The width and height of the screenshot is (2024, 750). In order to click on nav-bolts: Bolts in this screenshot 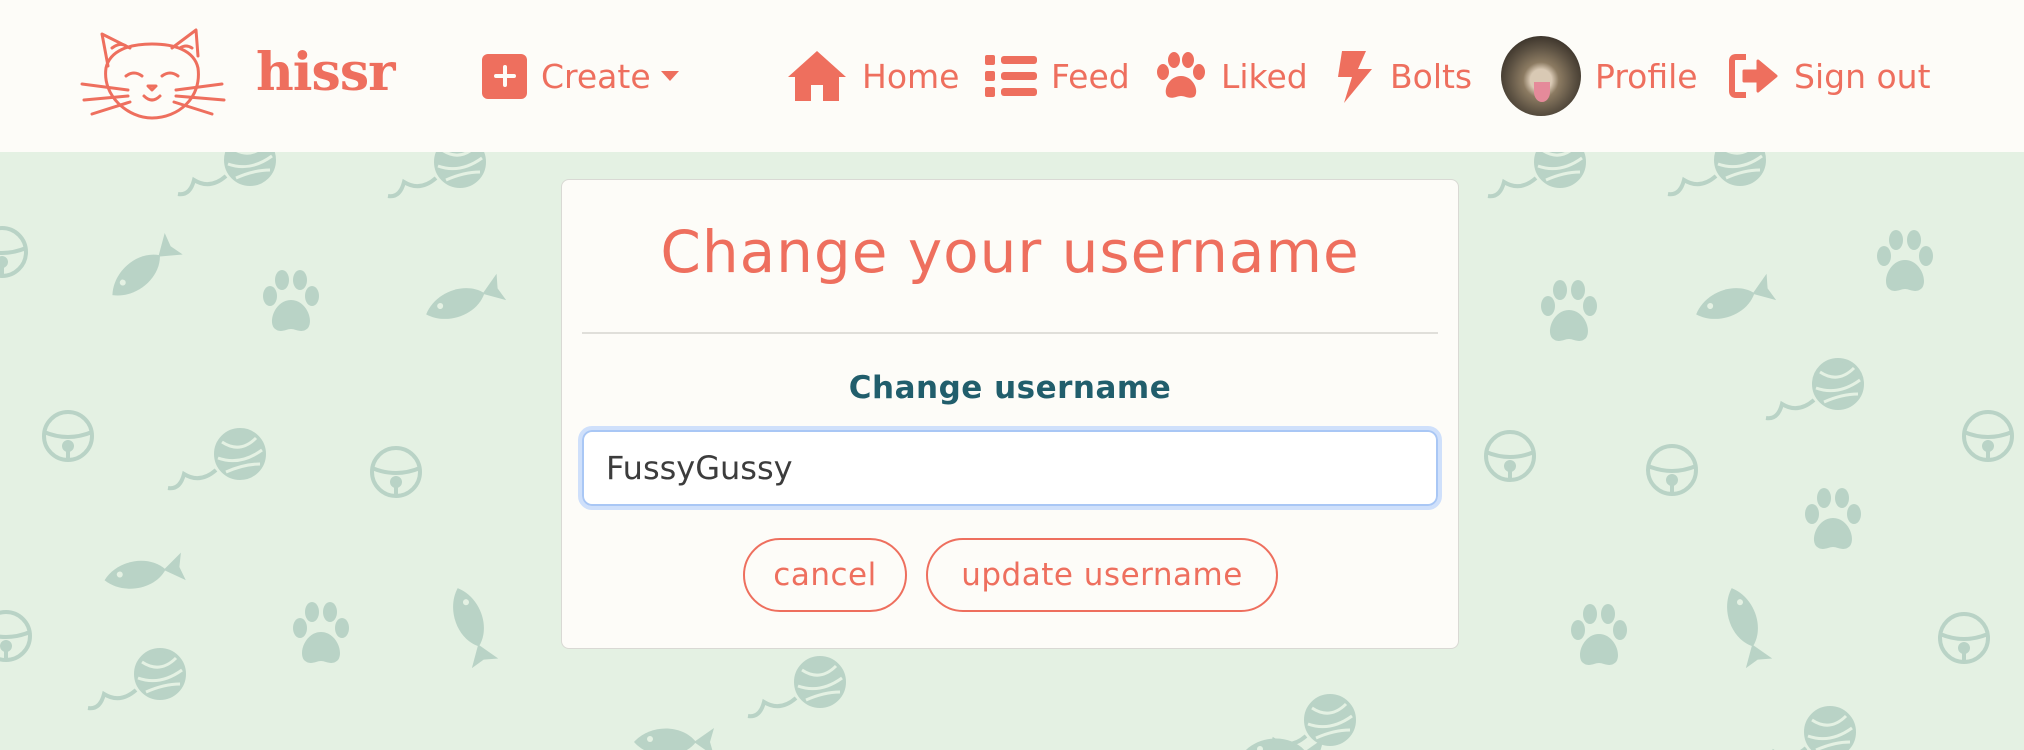, I will do `click(1404, 76)`.